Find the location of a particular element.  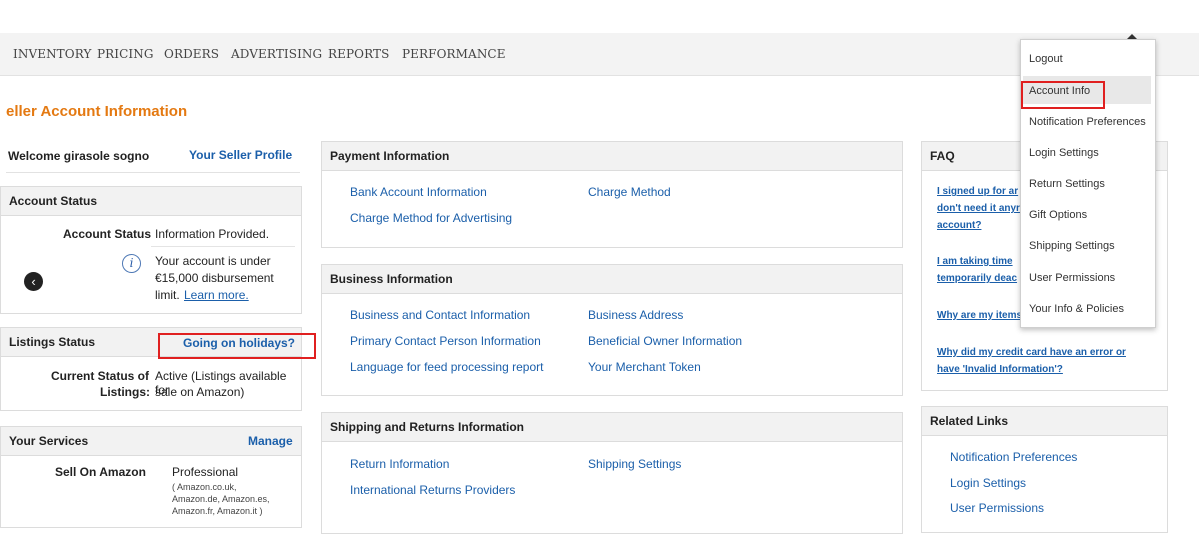

service-plan: Professional is located at coordinates (205, 472).